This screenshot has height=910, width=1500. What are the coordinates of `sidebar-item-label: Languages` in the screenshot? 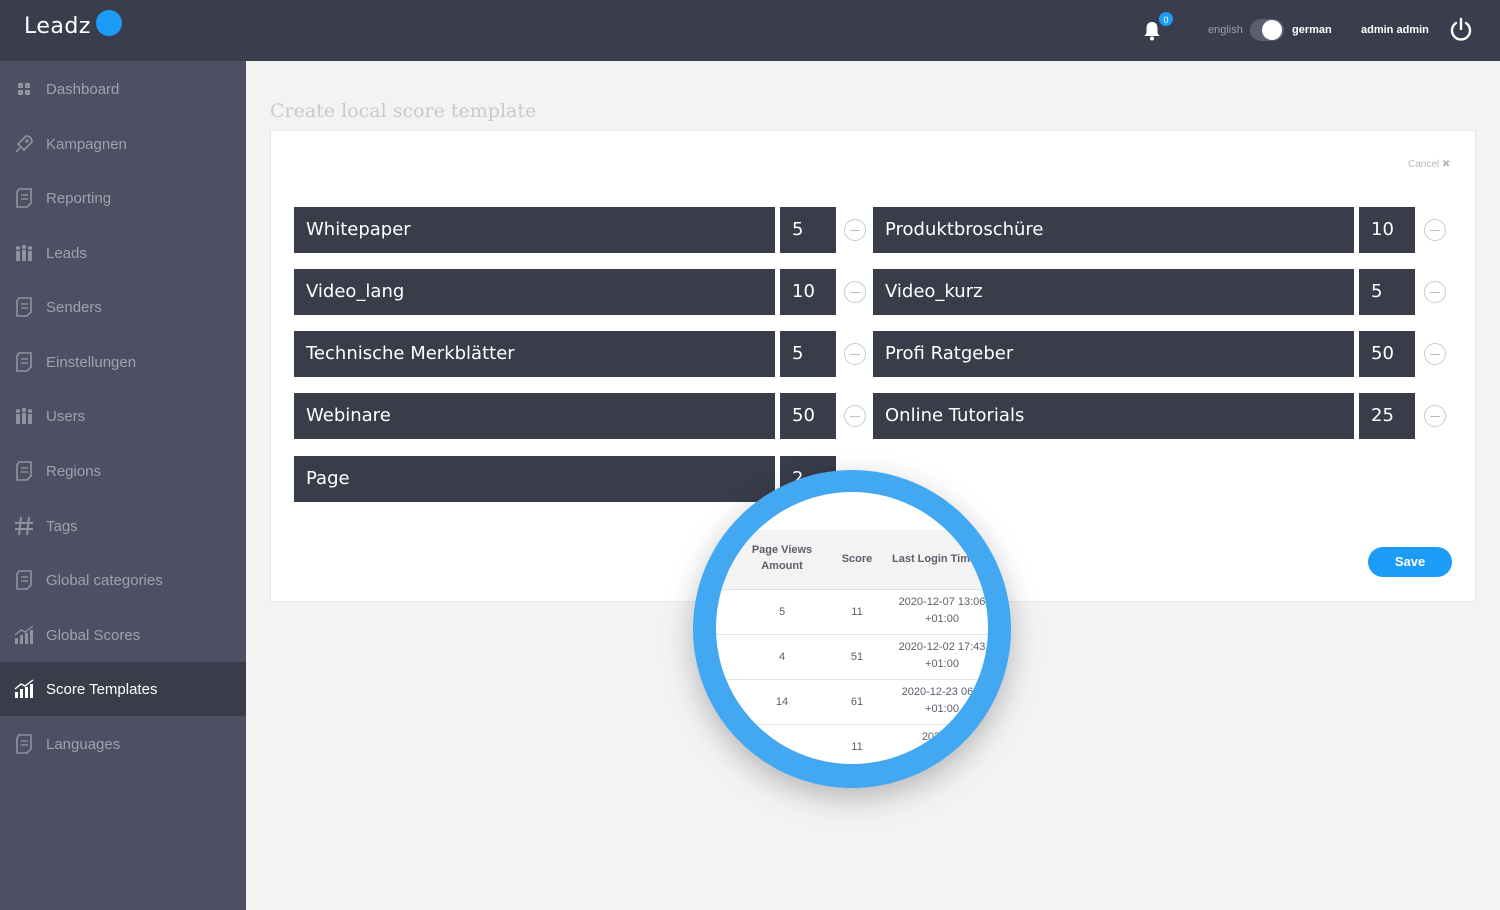 It's located at (83, 744).